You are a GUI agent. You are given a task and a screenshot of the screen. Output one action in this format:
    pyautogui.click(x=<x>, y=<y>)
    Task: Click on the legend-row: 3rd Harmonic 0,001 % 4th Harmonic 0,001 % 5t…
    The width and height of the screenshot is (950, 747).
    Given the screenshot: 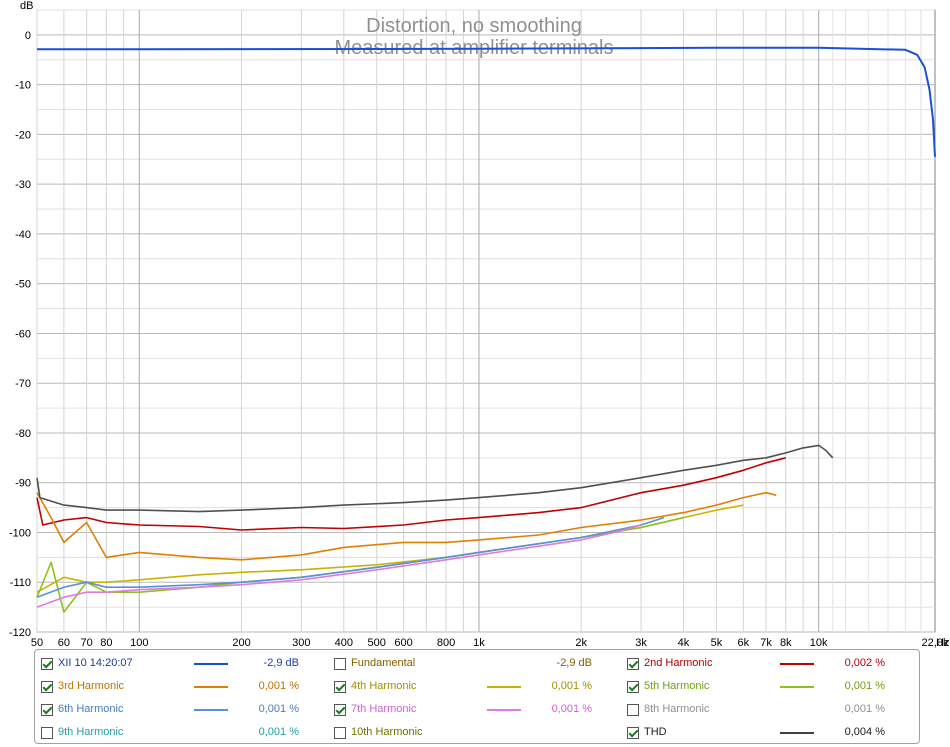 What is the action you would take?
    pyautogui.click(x=477, y=686)
    